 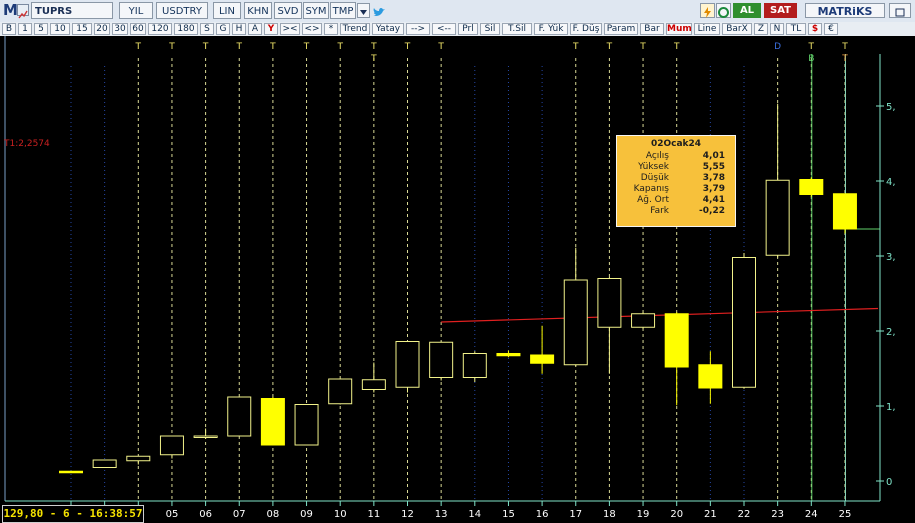 What do you see at coordinates (737, 29) in the screenshot?
I see `toolbar-button: BarX` at bounding box center [737, 29].